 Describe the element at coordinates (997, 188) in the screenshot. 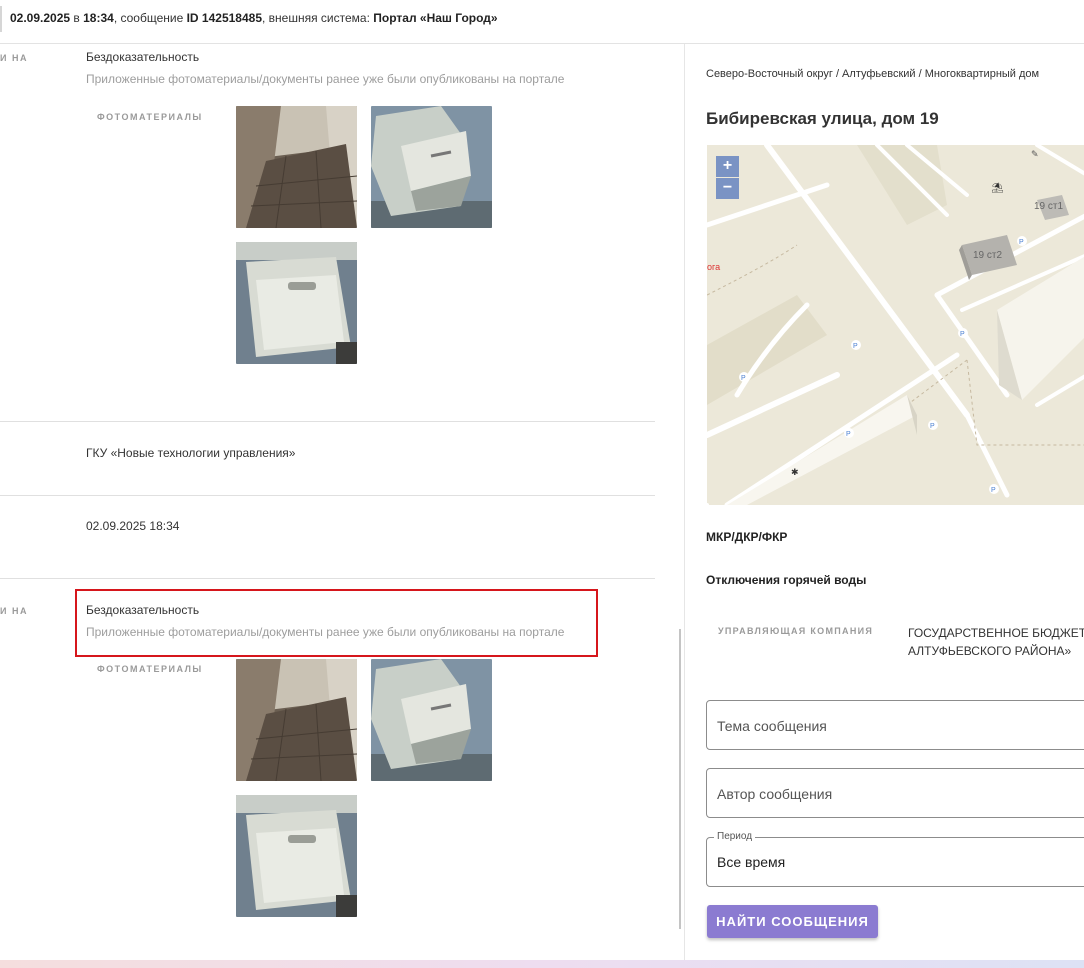

I see `map-poi-icon: ⛱` at that location.